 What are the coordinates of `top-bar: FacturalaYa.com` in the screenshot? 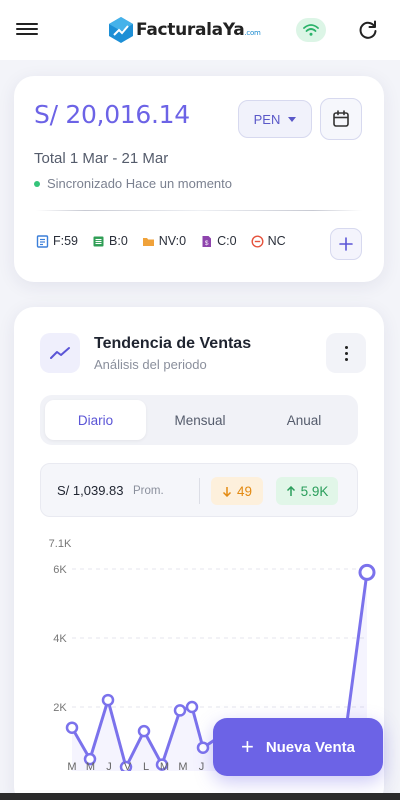 It's located at (200, 30).